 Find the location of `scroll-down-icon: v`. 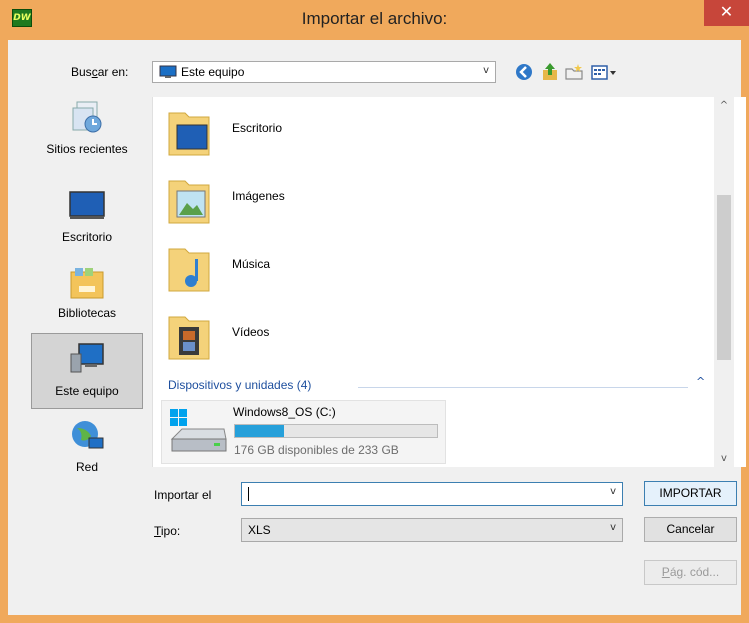

scroll-down-icon: v is located at coordinates (724, 458).